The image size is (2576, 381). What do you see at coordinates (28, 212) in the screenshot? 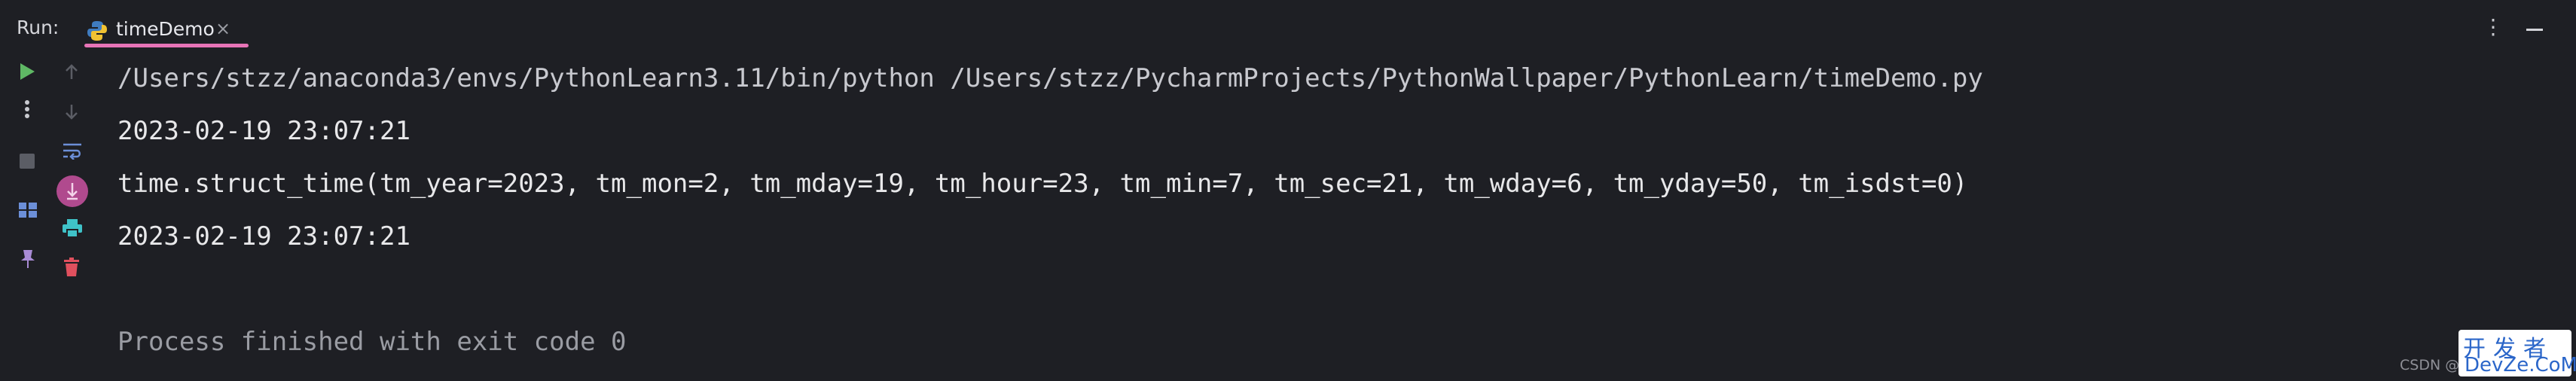
I see `layout-icon` at bounding box center [28, 212].